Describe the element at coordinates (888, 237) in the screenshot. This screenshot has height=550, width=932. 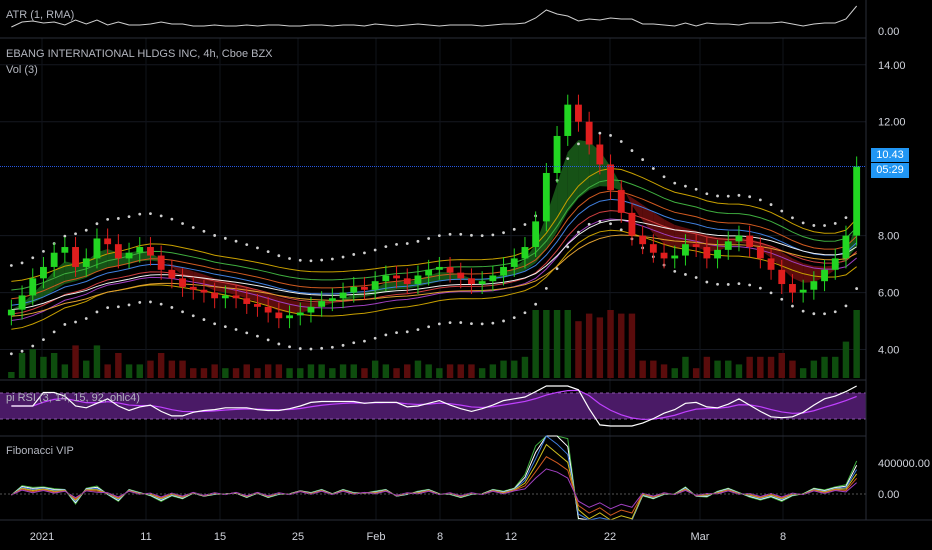
I see `price-tick-label: 8.00` at that location.